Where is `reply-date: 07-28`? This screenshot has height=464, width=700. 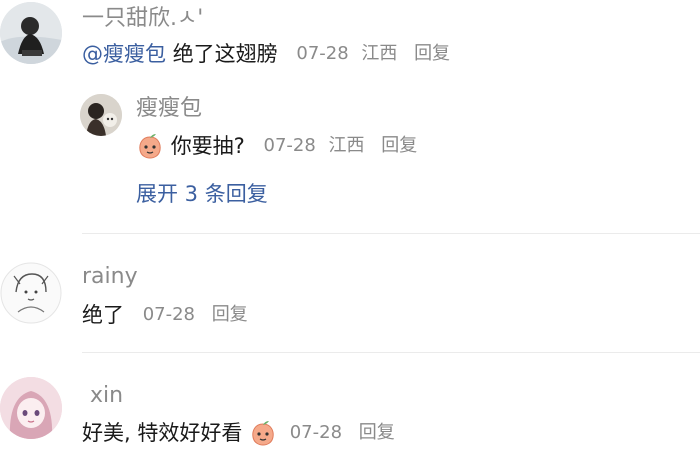 reply-date: 07-28 is located at coordinates (289, 145).